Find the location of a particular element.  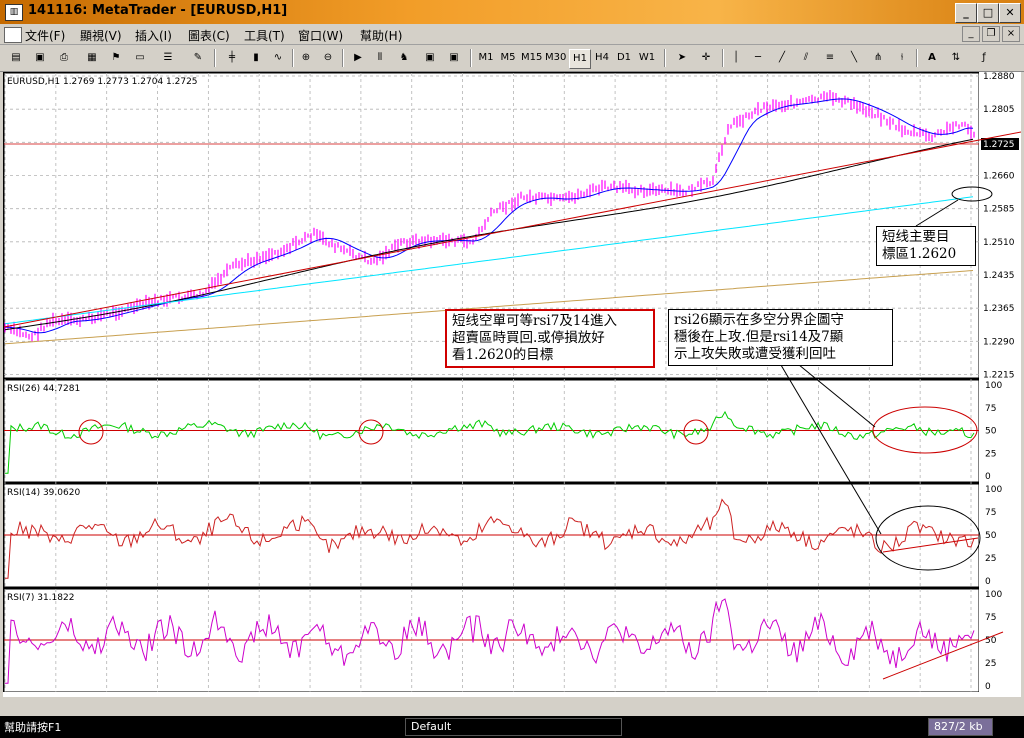

price-tick-label: 1.2215 is located at coordinates (999, 376).